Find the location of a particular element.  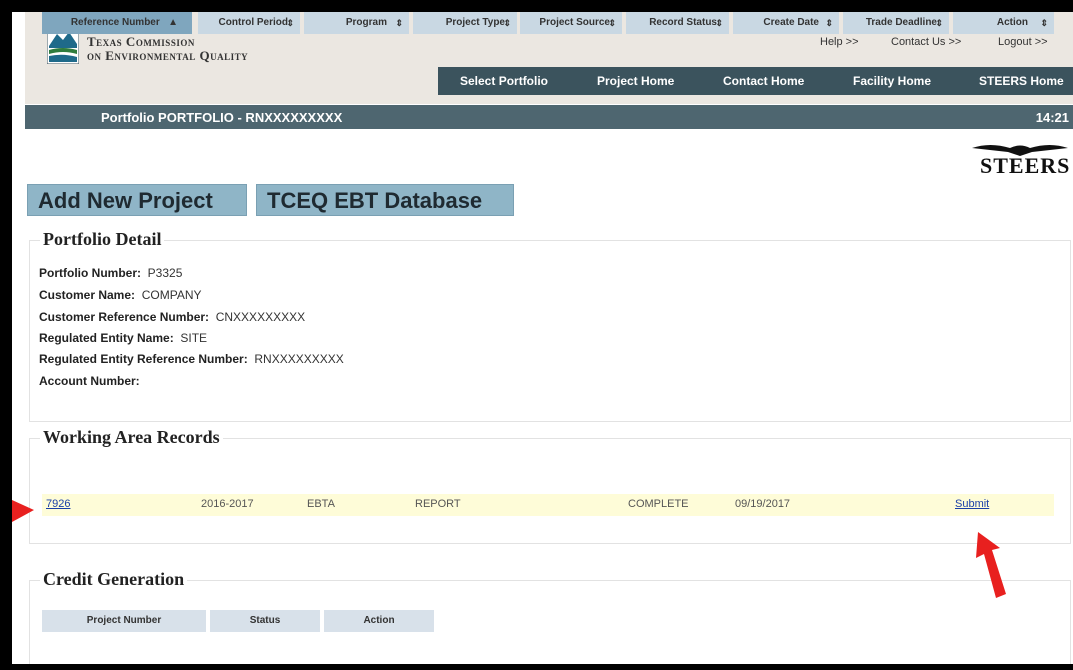

field-value: P3325 is located at coordinates (165, 273).